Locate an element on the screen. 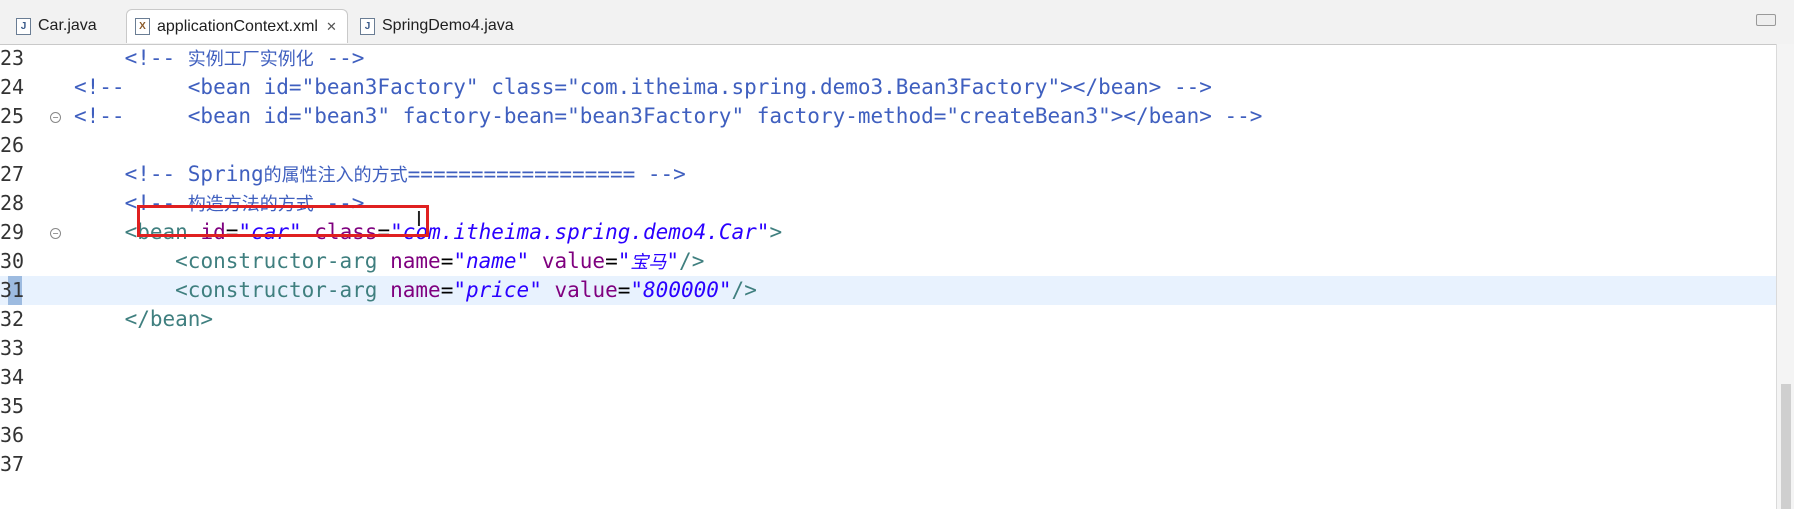 The width and height of the screenshot is (1794, 509). line-number: 23 is located at coordinates (12, 58).